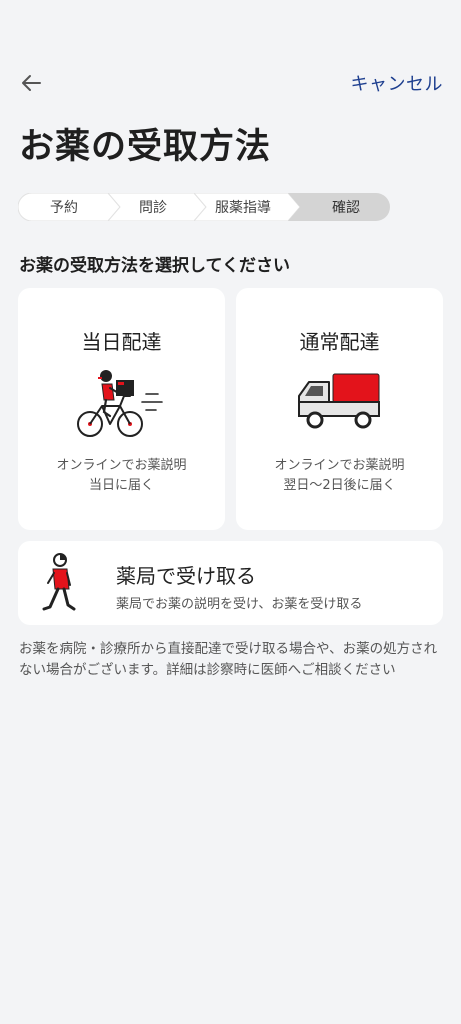  What do you see at coordinates (397, 83) in the screenshot?
I see `cancel-button: キャンセル` at bounding box center [397, 83].